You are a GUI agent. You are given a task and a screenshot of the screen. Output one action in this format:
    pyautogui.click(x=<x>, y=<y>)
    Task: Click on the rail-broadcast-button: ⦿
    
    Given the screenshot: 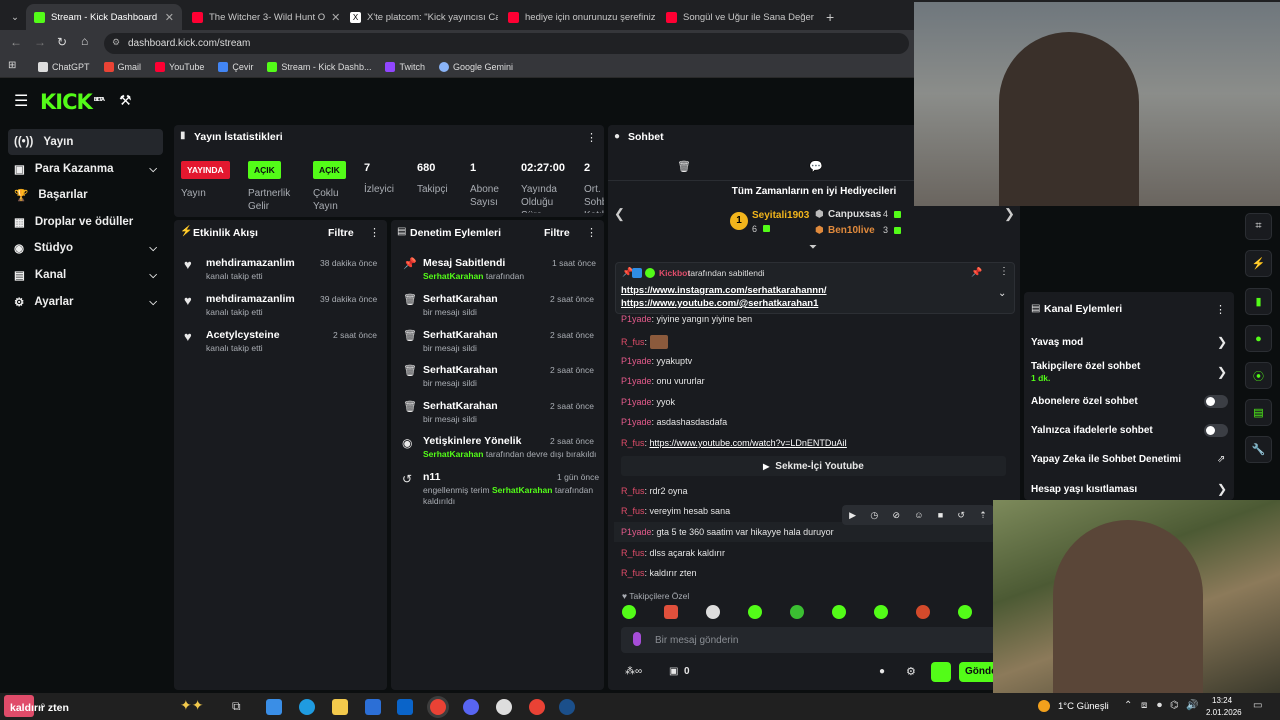 What is the action you would take?
    pyautogui.click(x=1258, y=375)
    